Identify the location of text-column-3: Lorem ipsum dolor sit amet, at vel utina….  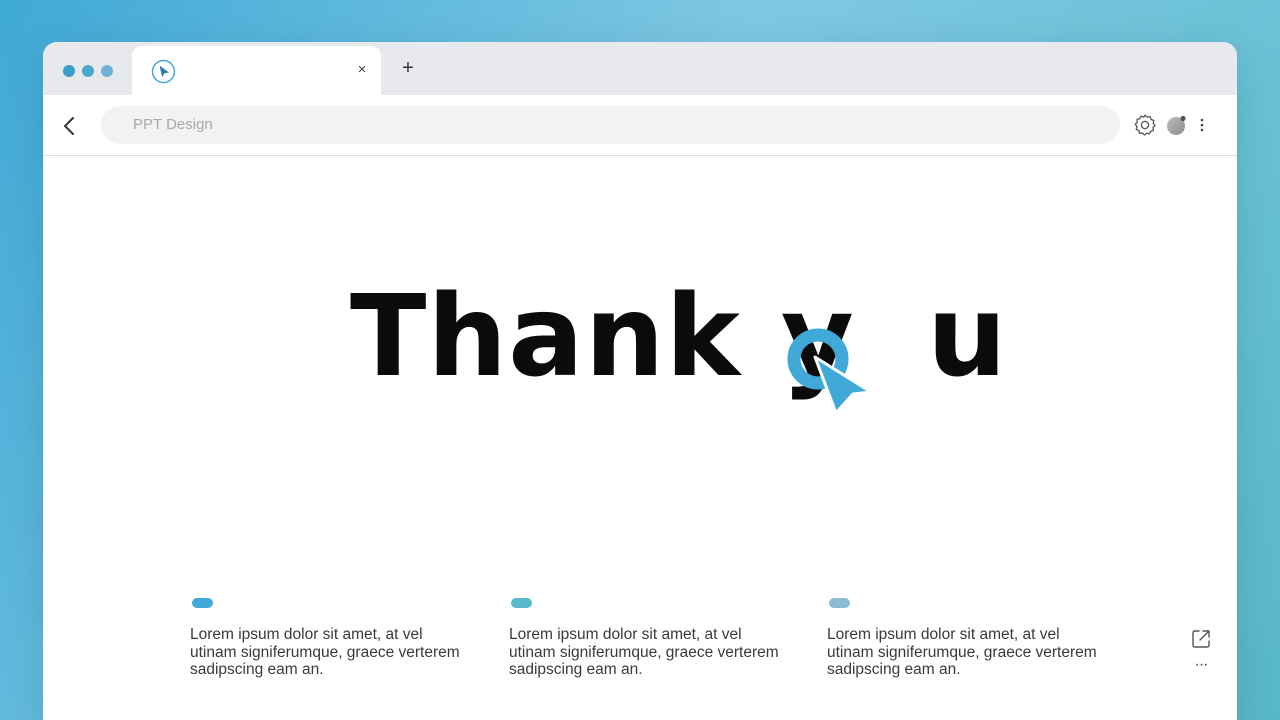
(962, 638).